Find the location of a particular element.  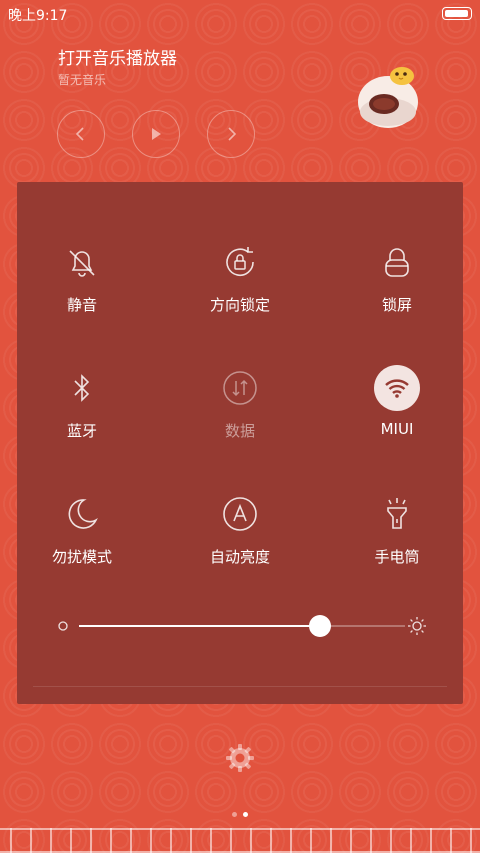

wifi-icon is located at coordinates (397, 388).